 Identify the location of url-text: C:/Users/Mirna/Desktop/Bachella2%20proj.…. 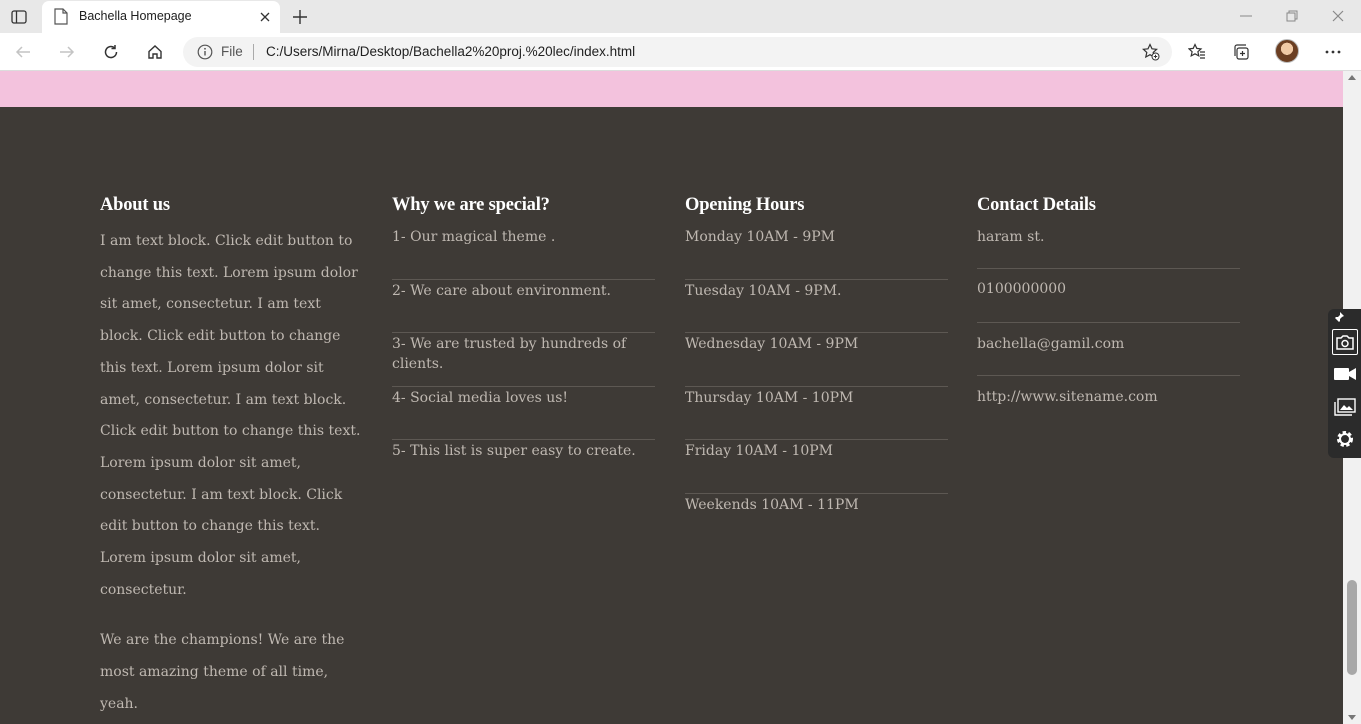
(450, 51).